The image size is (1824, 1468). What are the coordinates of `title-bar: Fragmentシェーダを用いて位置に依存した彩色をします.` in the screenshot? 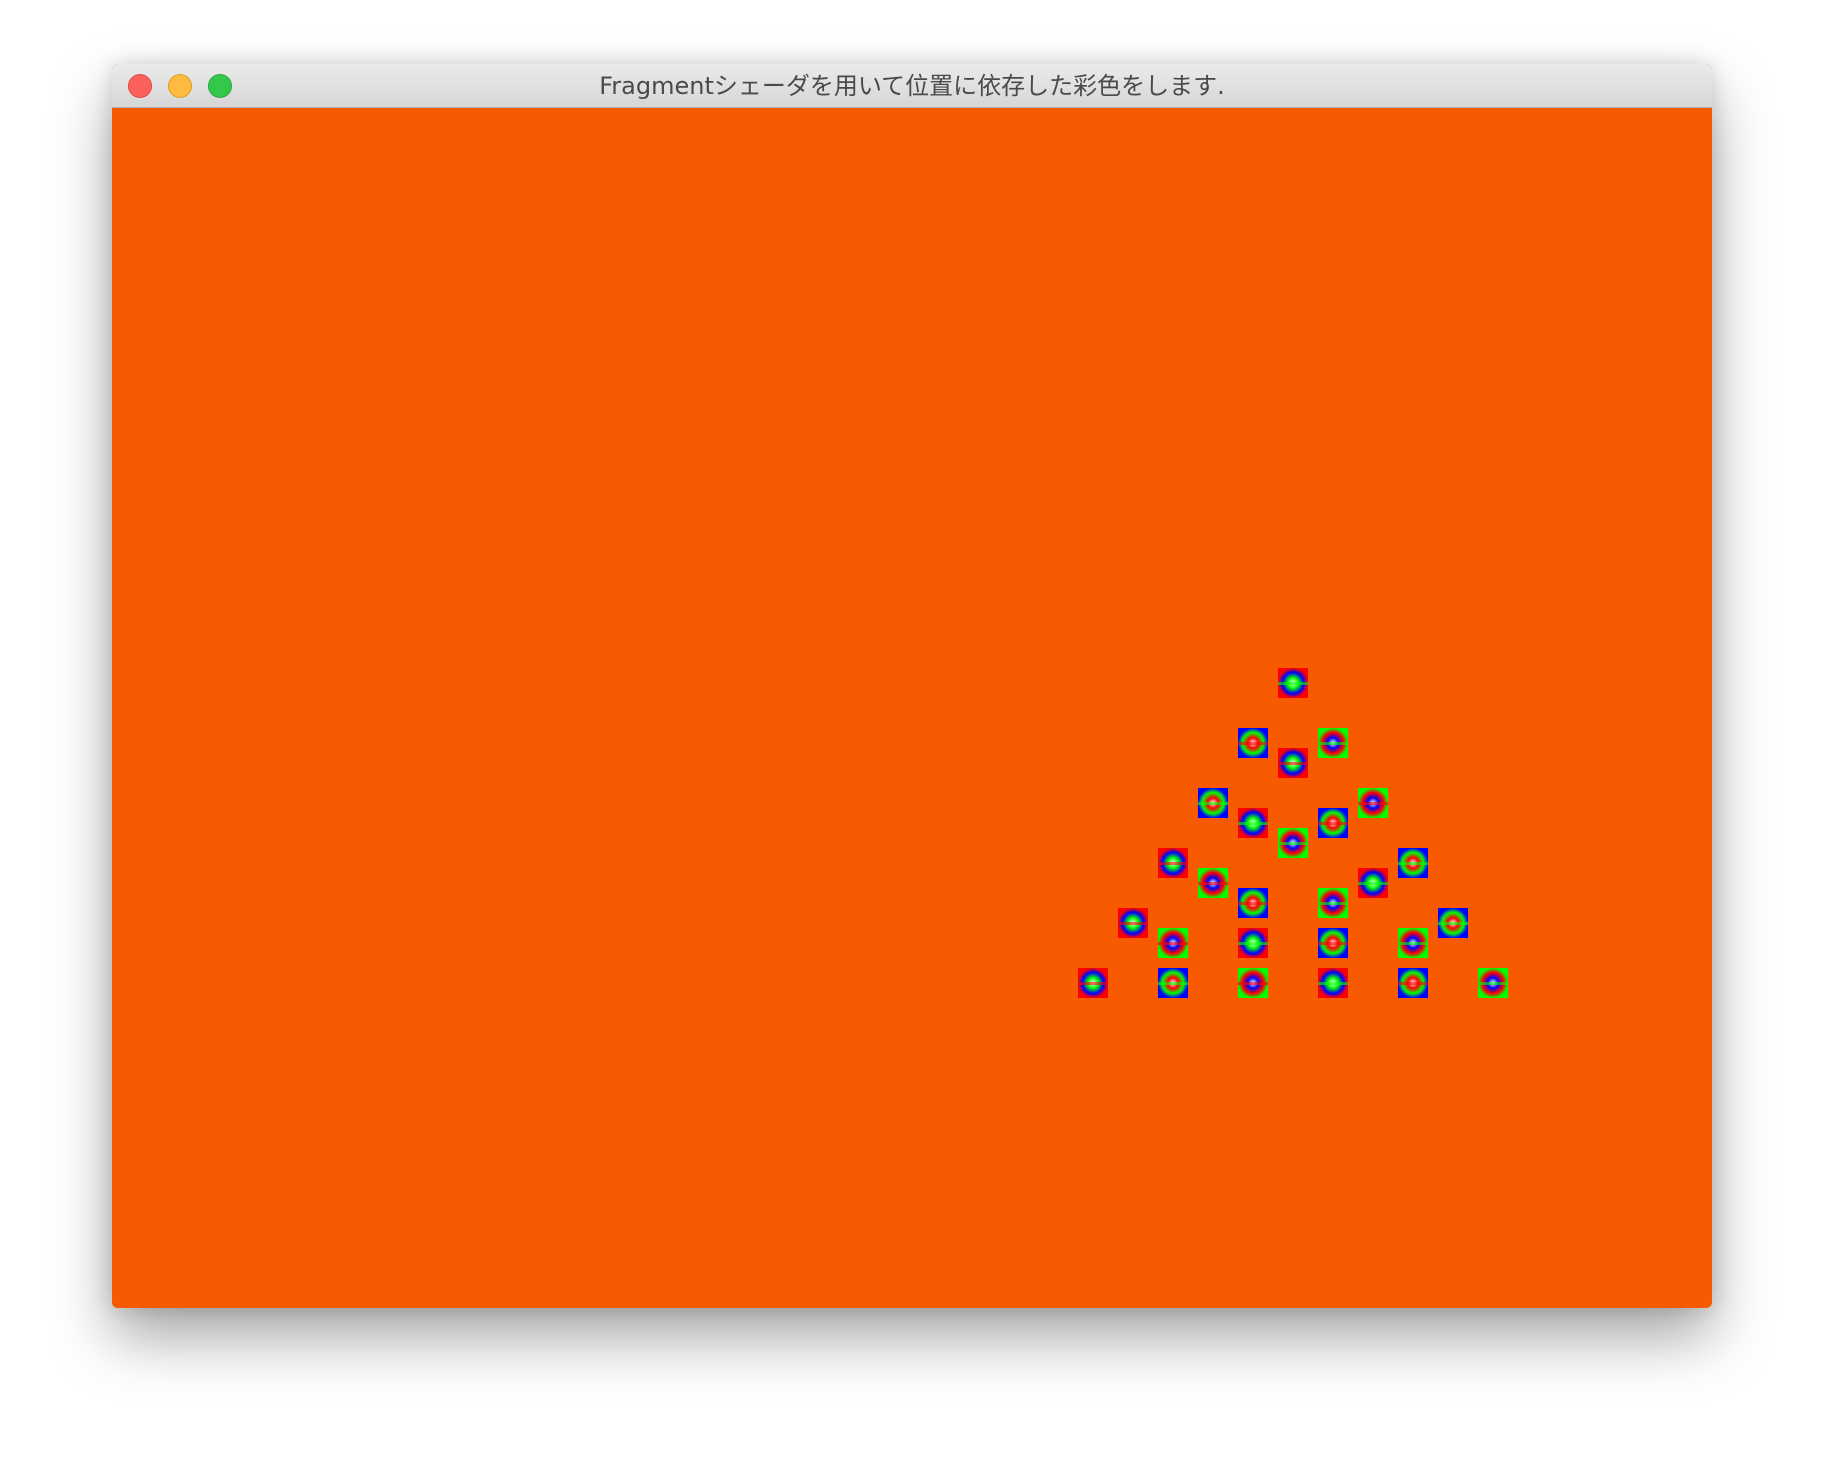 It's located at (912, 86).